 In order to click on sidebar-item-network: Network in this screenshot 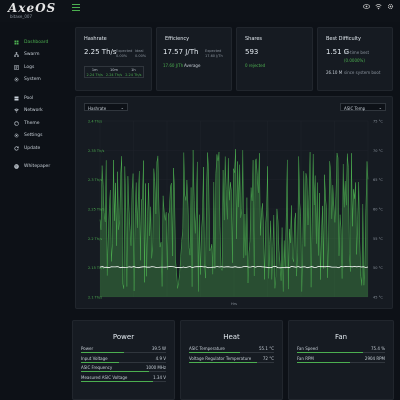, I will do `click(32, 111)`.